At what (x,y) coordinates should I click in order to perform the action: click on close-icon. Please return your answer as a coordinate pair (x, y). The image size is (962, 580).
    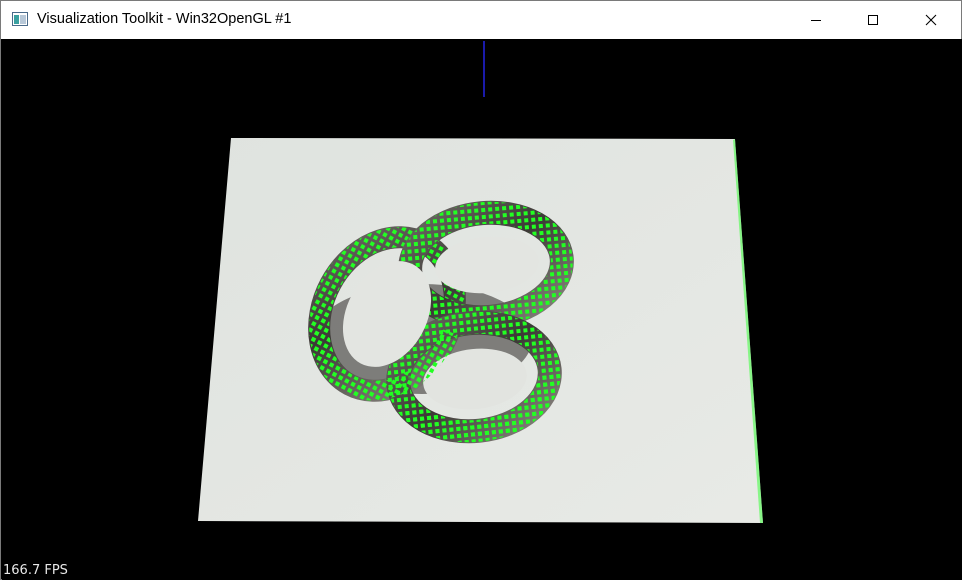
    Looking at the image, I should click on (931, 20).